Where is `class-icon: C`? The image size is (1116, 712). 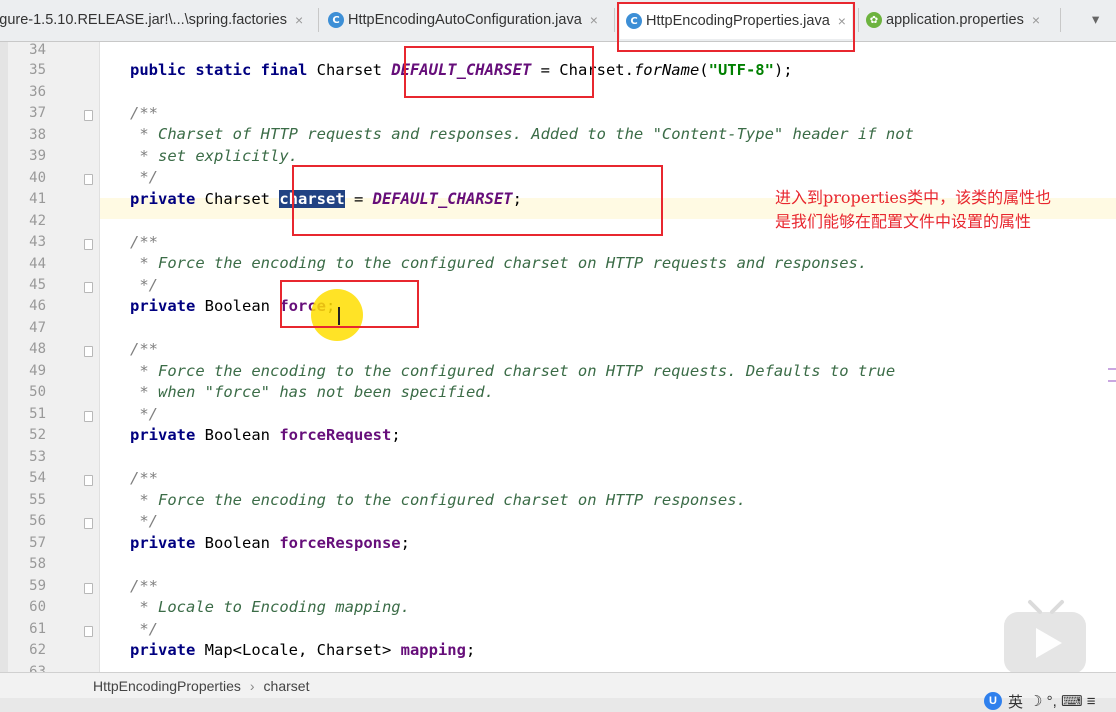
class-icon: C is located at coordinates (336, 20).